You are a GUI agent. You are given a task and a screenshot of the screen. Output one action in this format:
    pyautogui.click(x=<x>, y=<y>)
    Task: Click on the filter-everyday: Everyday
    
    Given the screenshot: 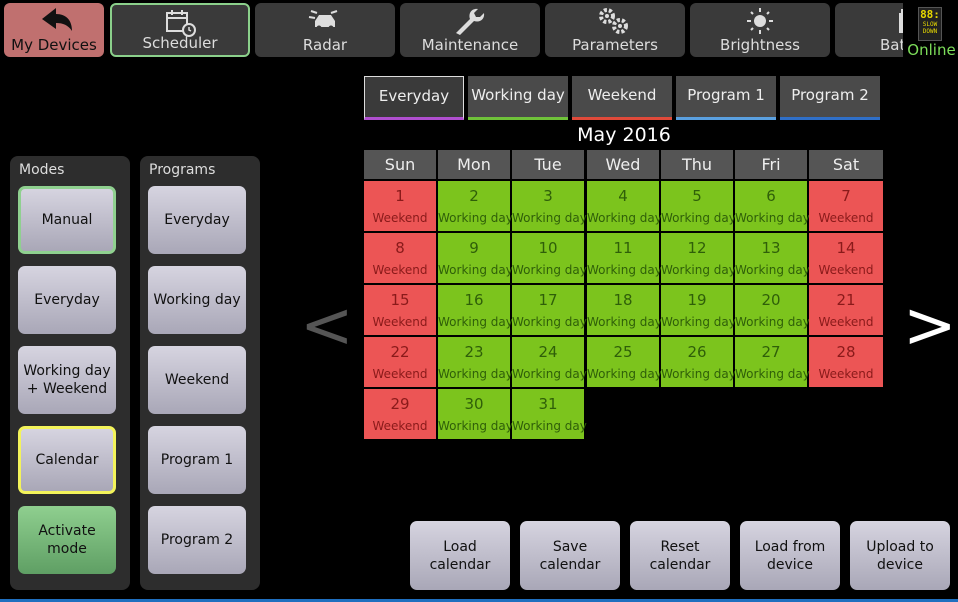 What is the action you would take?
    pyautogui.click(x=414, y=98)
    